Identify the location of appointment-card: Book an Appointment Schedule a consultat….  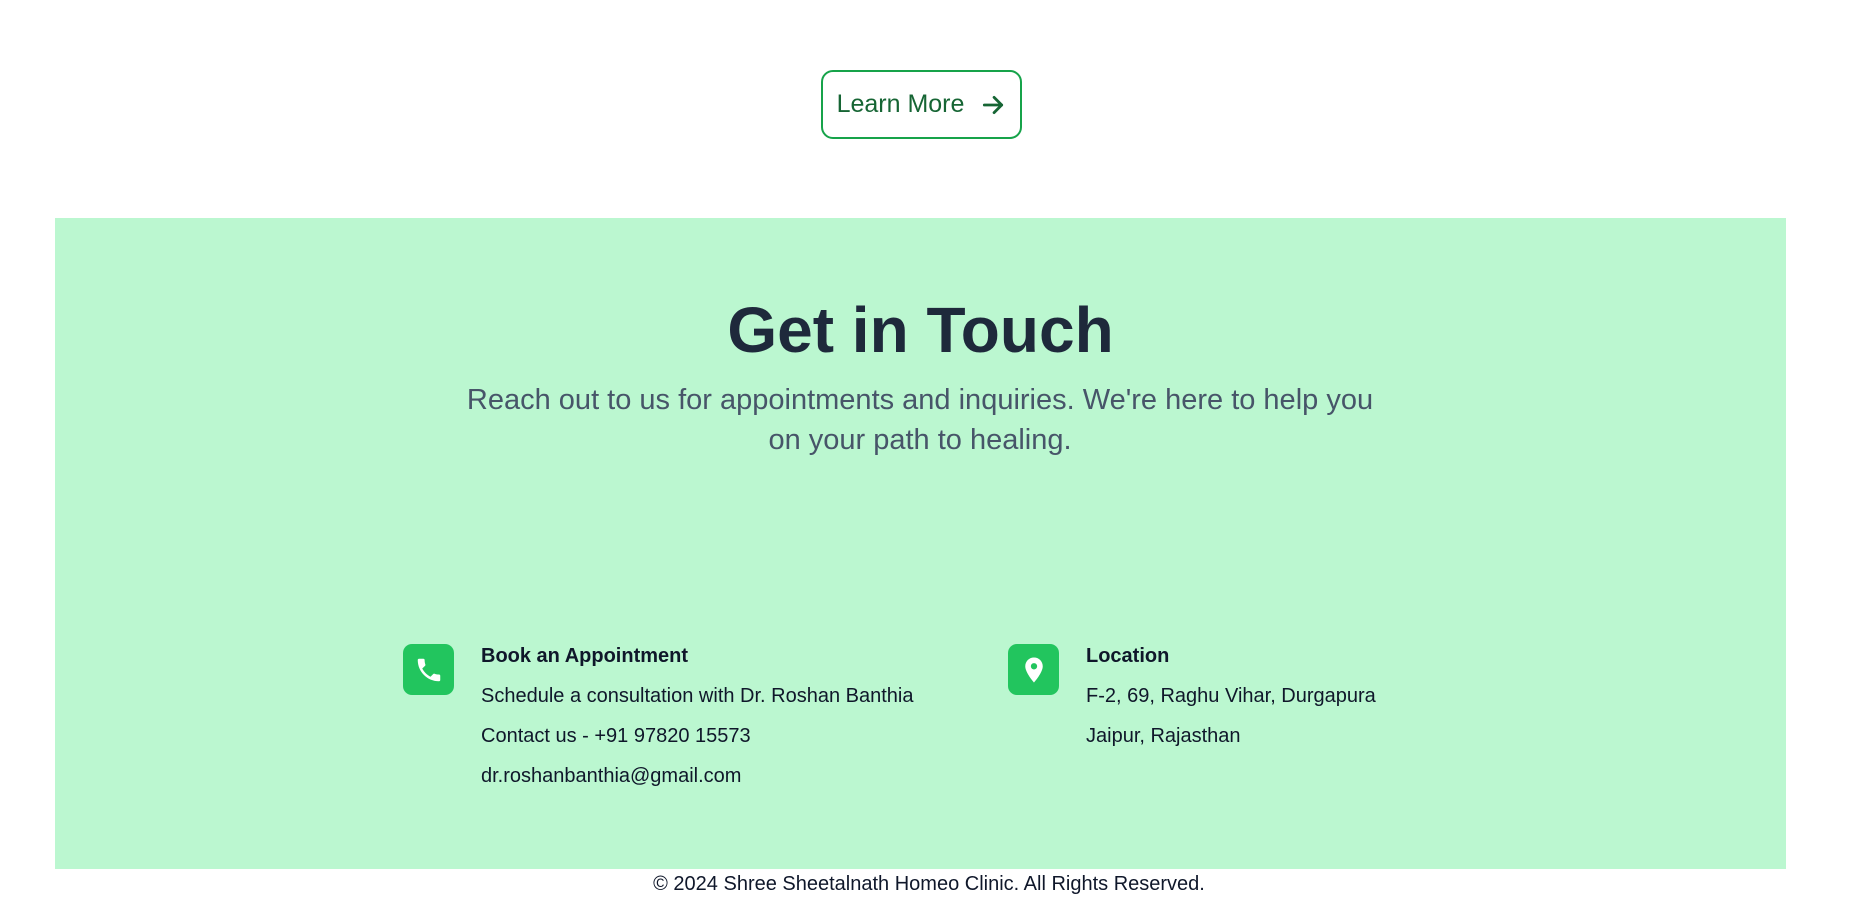
(658, 724).